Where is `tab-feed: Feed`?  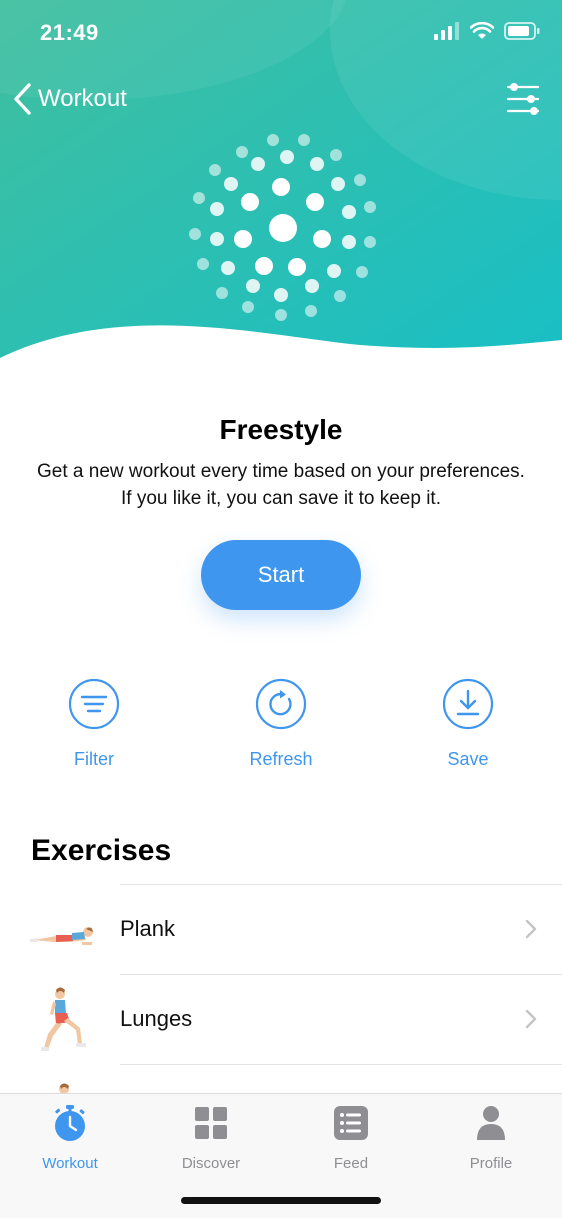
tab-feed: Feed is located at coordinates (351, 1138).